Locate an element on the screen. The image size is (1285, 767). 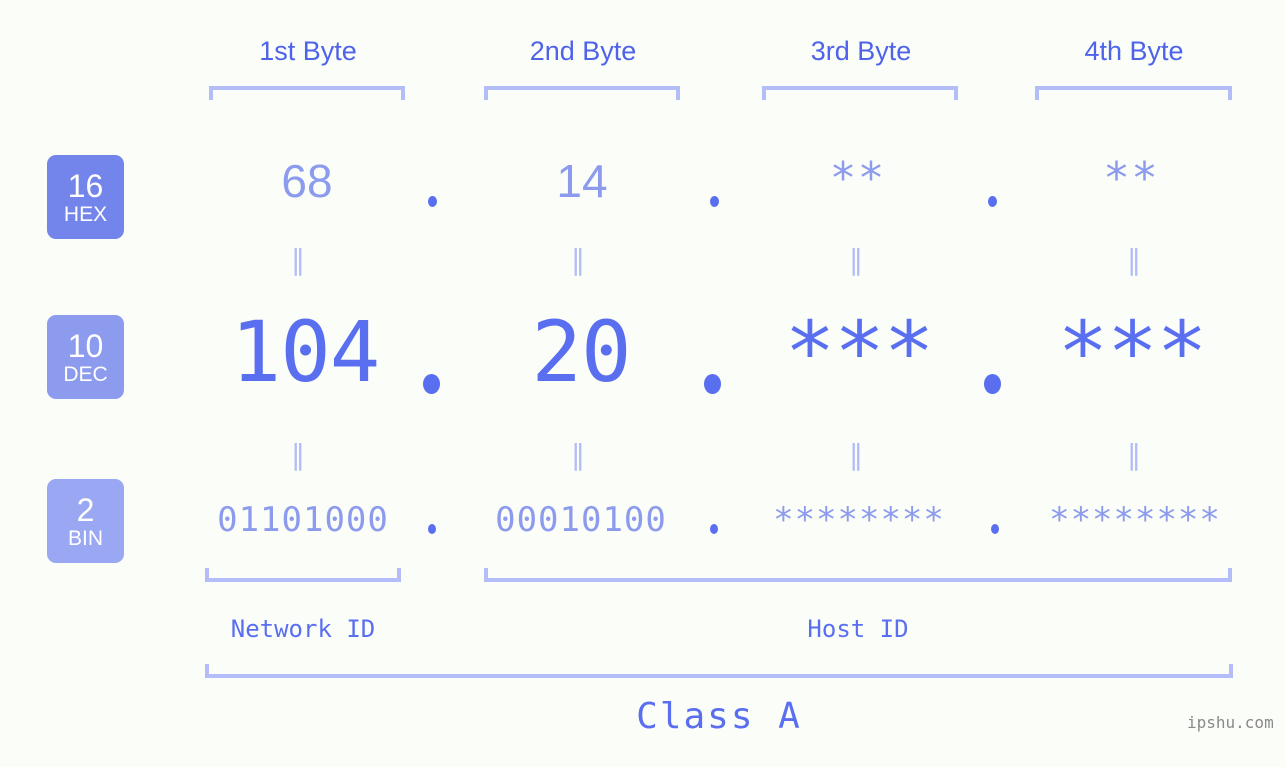
dec-byte-1: 104 is located at coordinates (305, 352).